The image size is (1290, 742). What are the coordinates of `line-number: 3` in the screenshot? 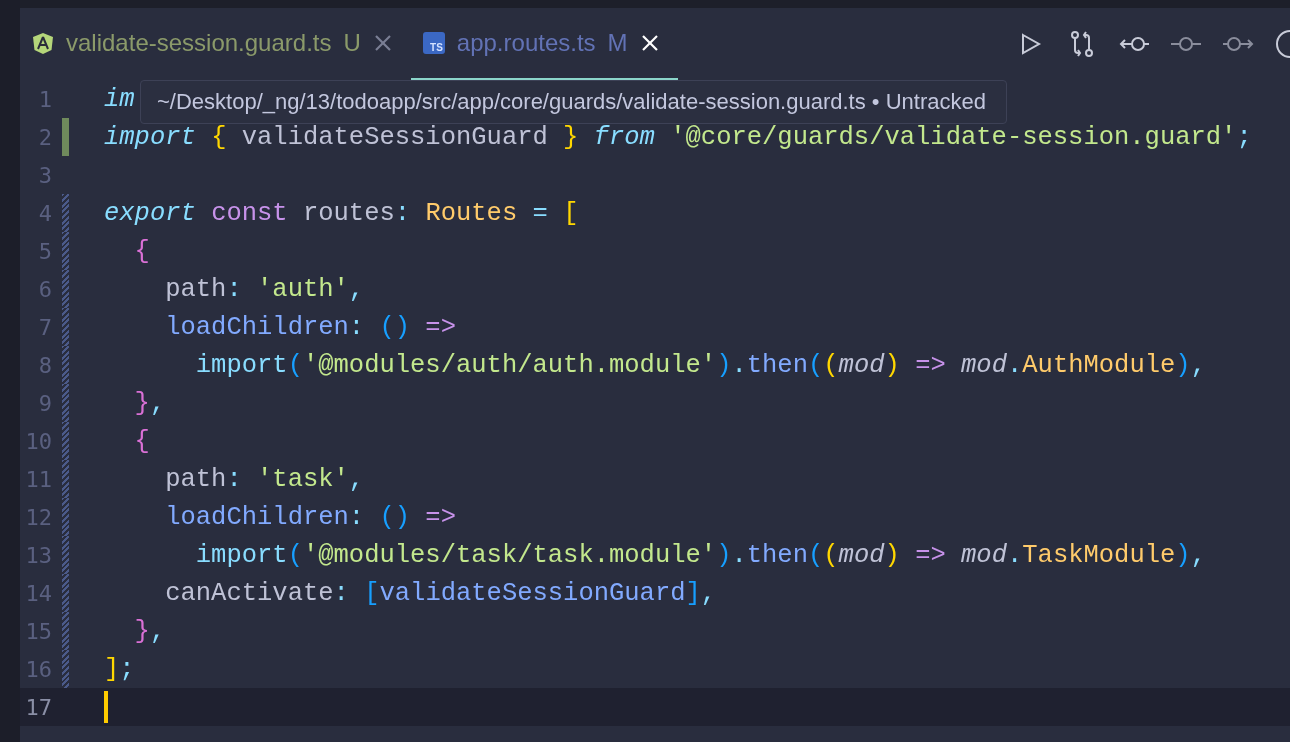 It's located at (44, 175).